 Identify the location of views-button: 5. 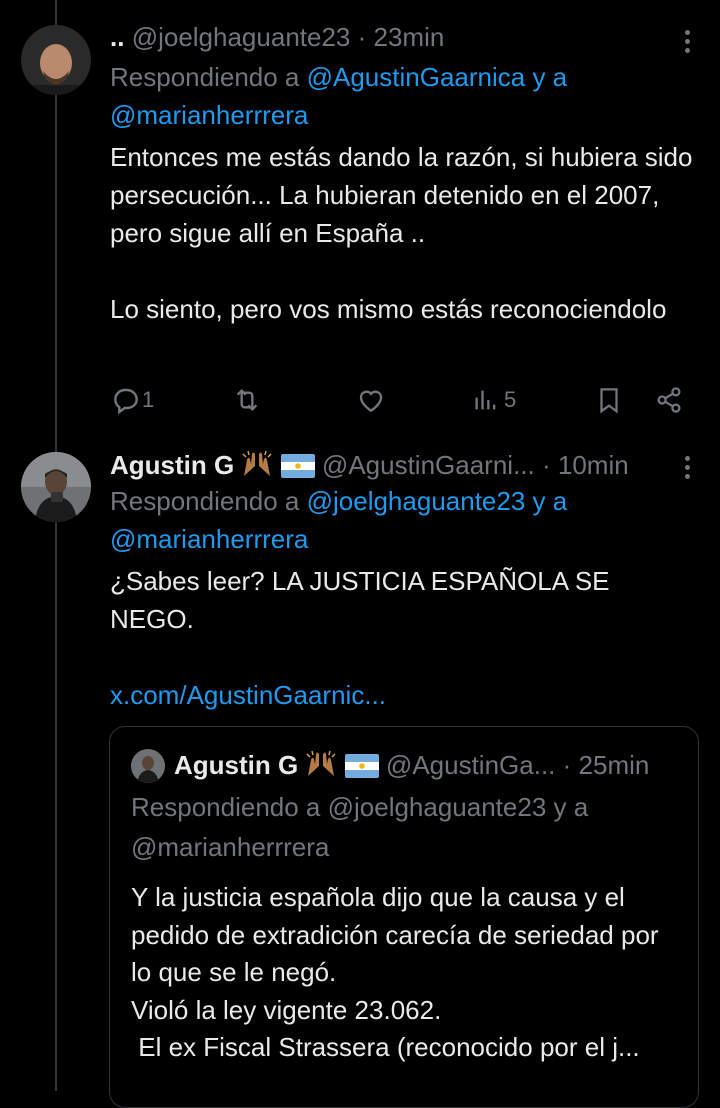
(494, 400).